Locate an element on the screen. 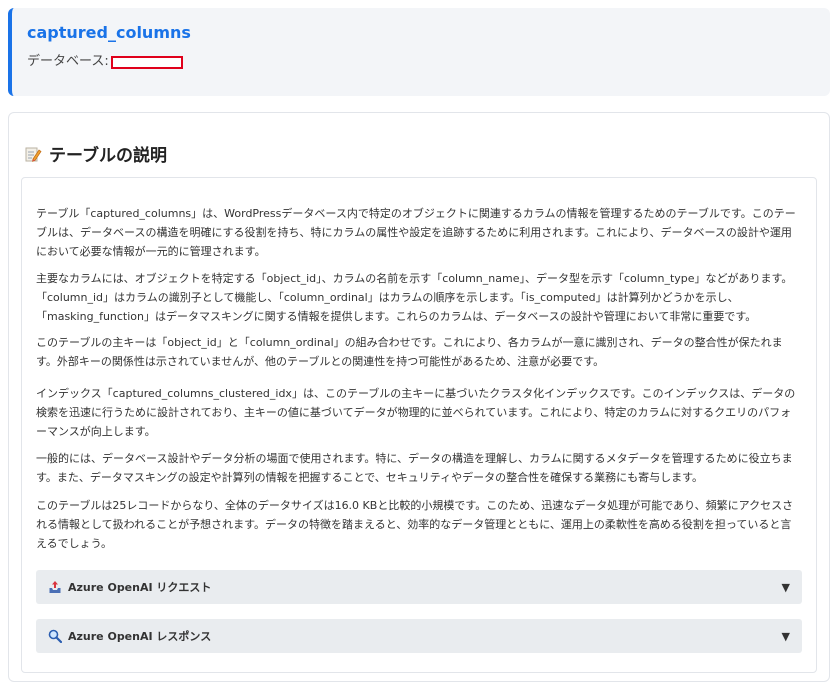 Image resolution: width=837 pixels, height=688 pixels. table-header-card: captured_columns データベース: is located at coordinates (419, 52).